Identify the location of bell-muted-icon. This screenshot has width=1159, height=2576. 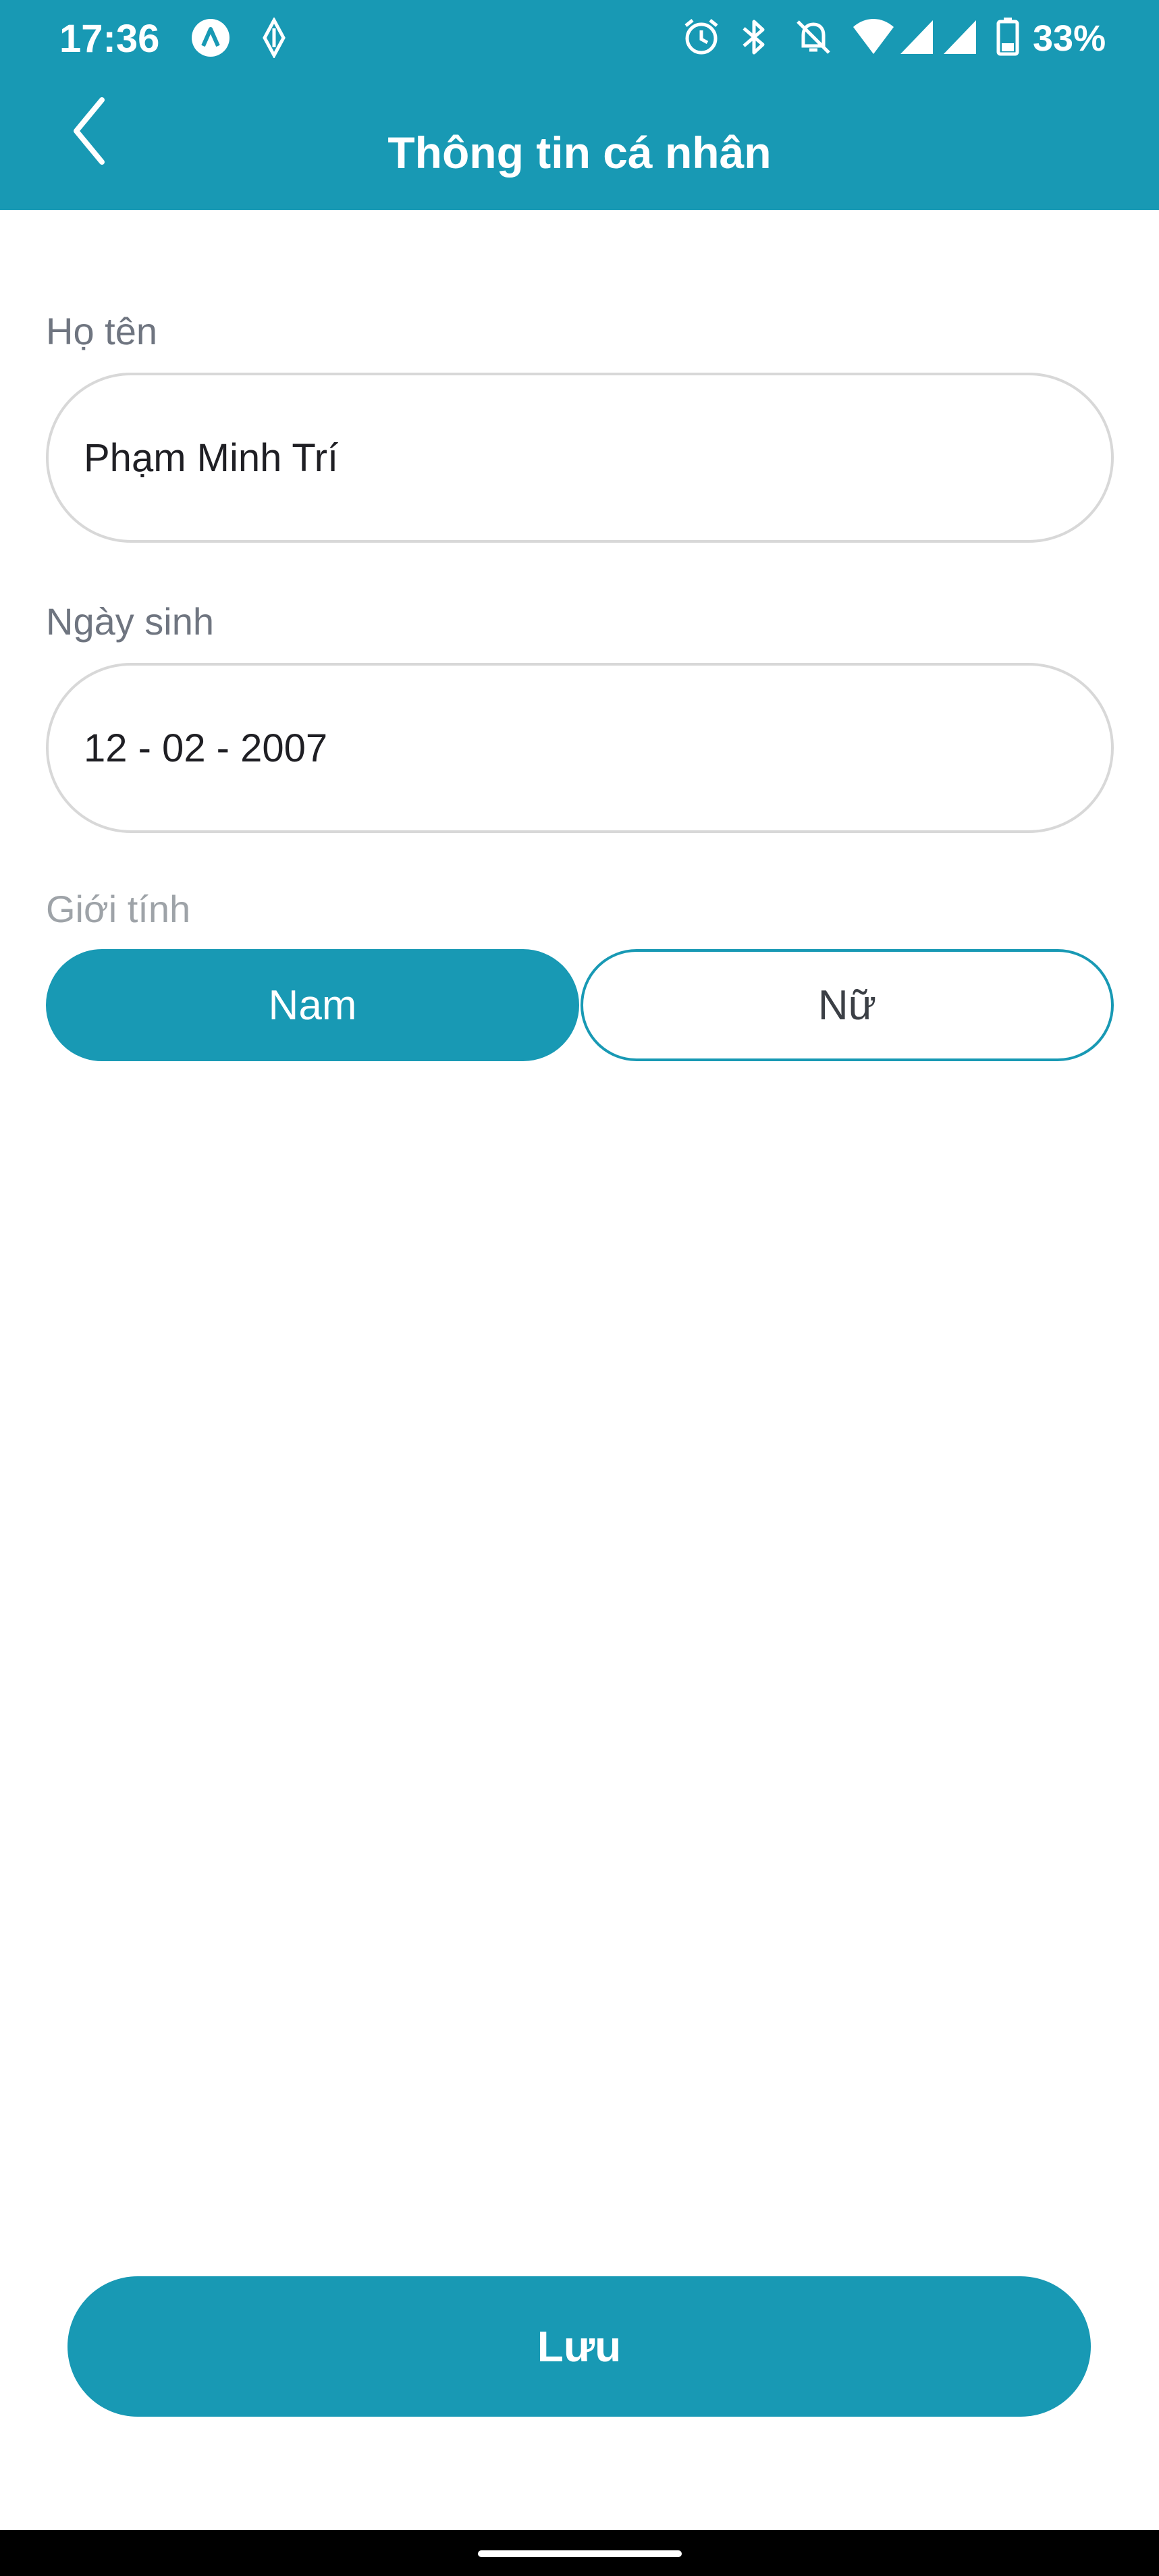
(814, 37).